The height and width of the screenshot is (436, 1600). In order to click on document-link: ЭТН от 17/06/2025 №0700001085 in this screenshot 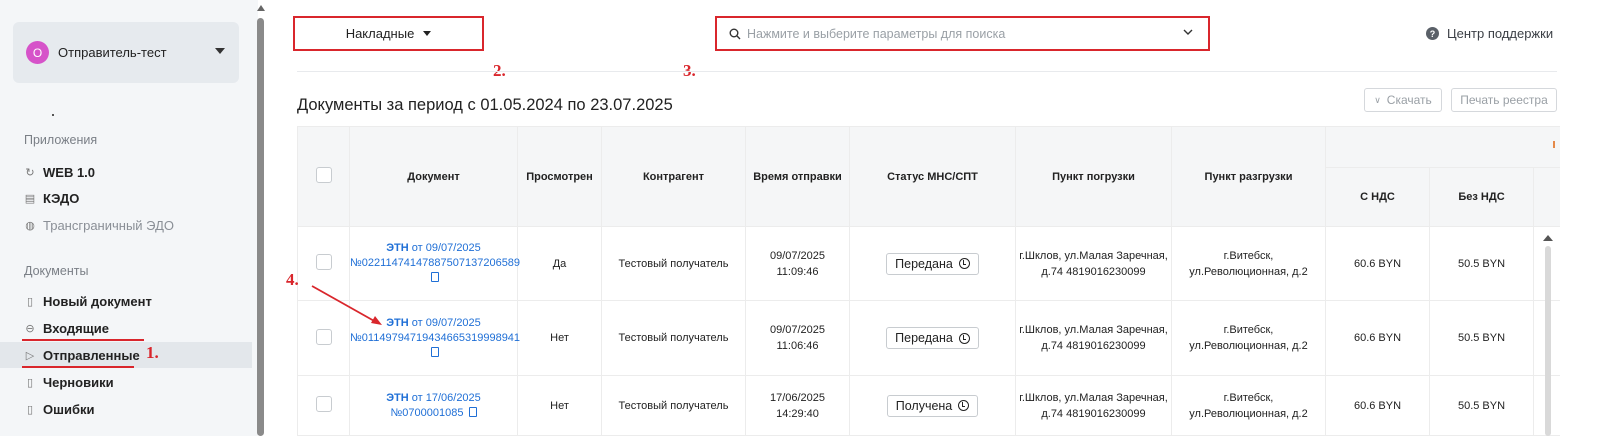, I will do `click(433, 406)`.